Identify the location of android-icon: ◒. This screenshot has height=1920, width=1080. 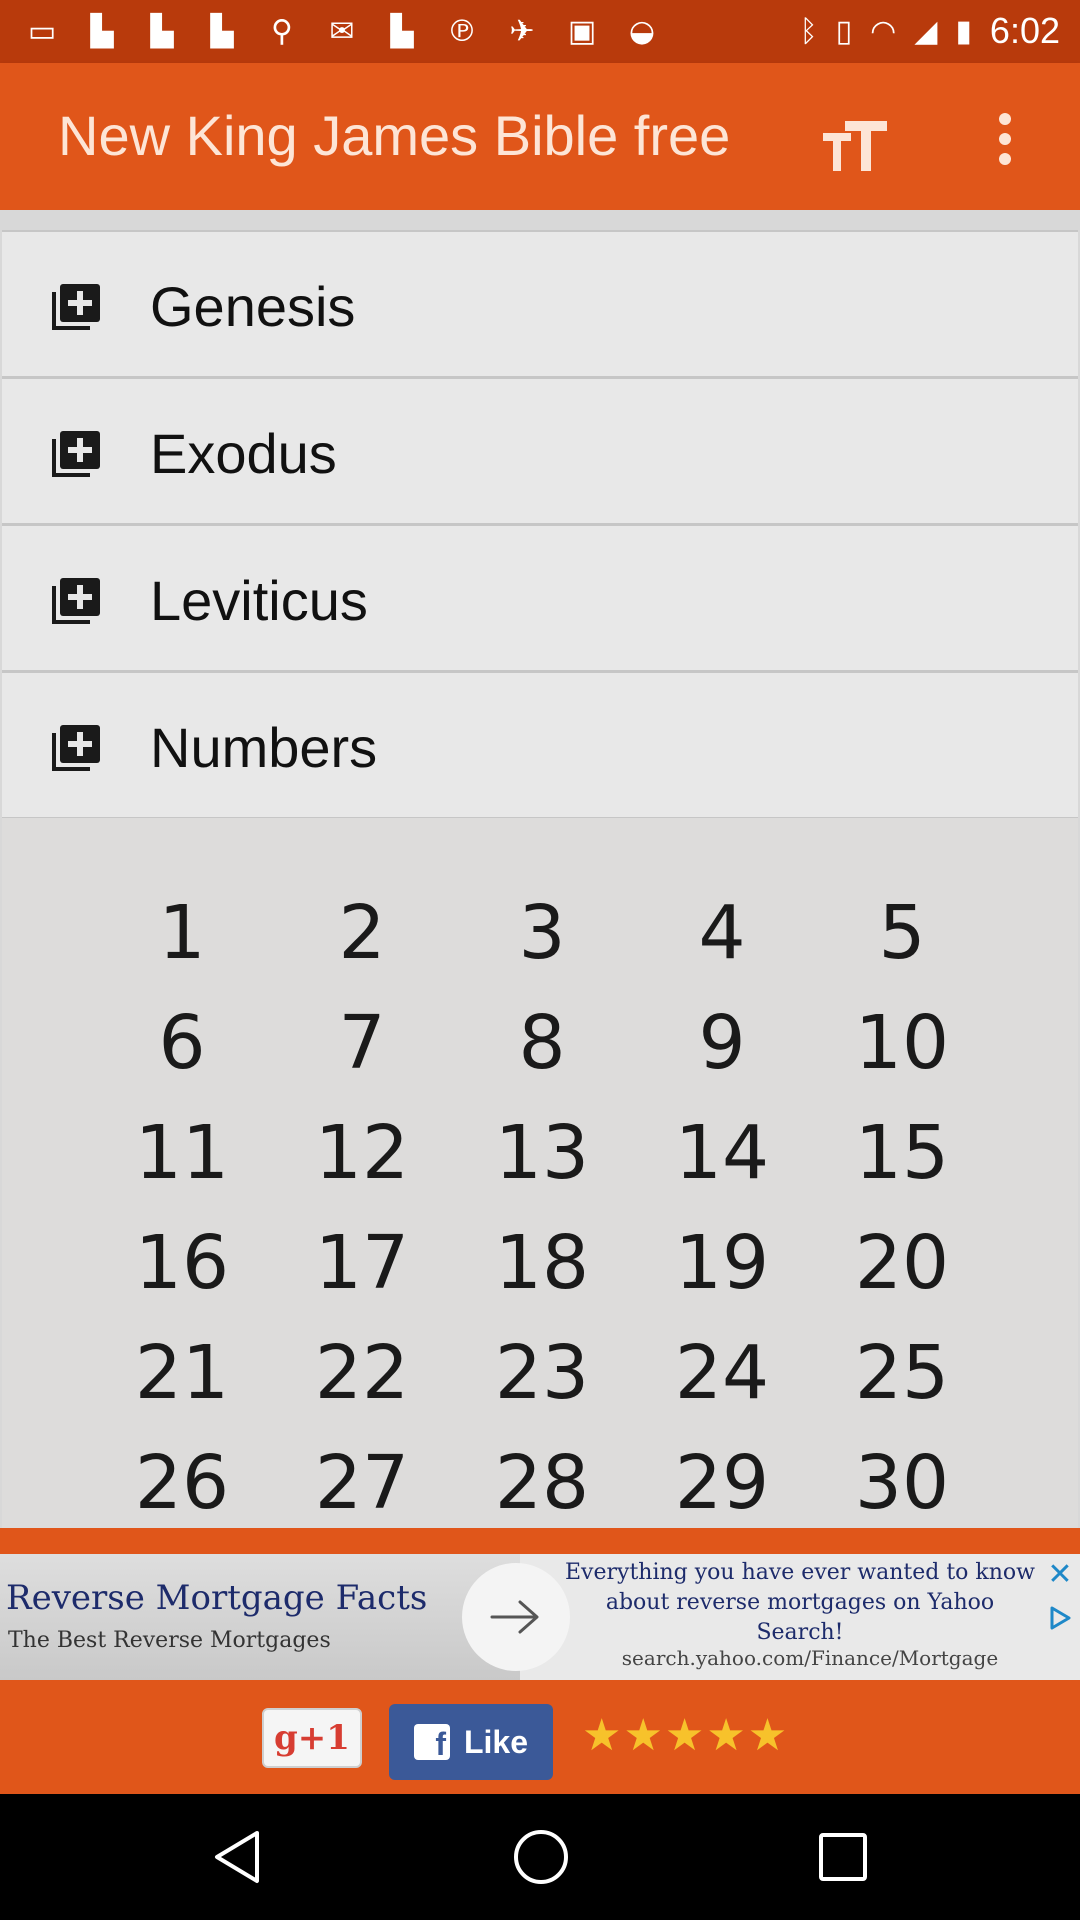
(642, 31).